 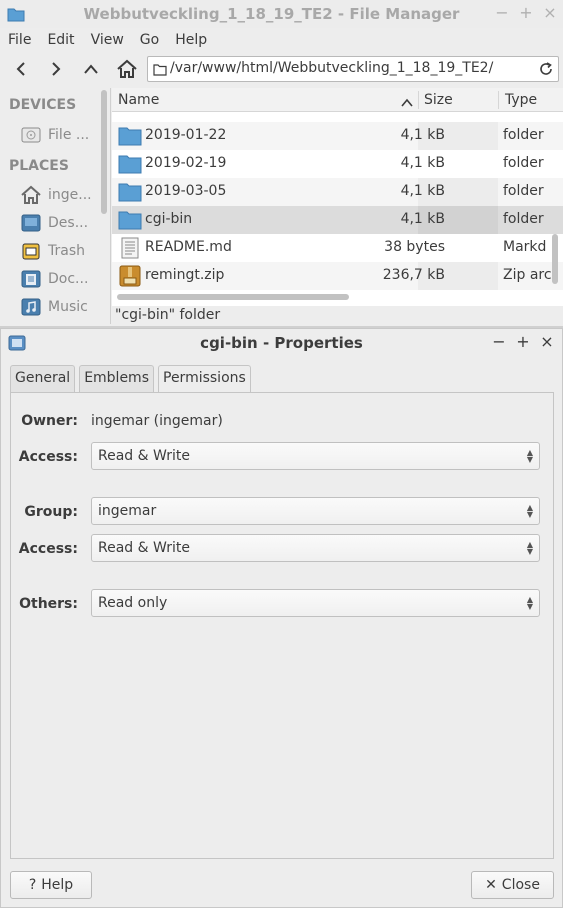 I want to click on sidebar-item-label: Music, so click(x=68, y=307).